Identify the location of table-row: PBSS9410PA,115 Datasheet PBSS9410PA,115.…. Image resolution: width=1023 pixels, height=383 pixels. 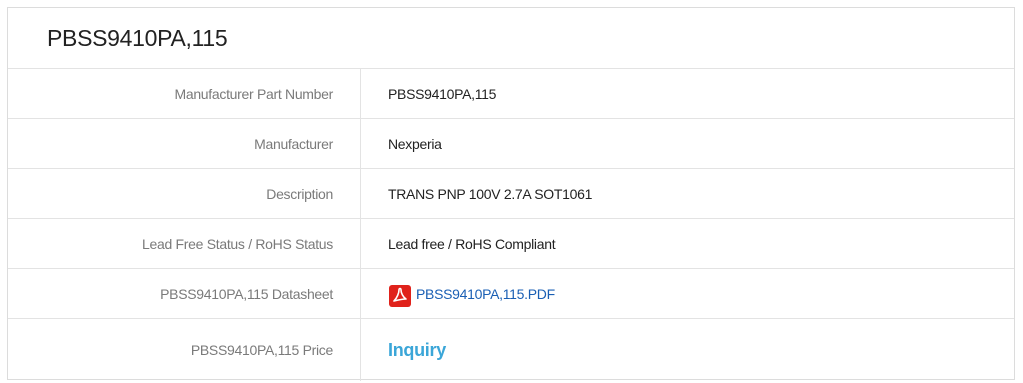
(511, 294).